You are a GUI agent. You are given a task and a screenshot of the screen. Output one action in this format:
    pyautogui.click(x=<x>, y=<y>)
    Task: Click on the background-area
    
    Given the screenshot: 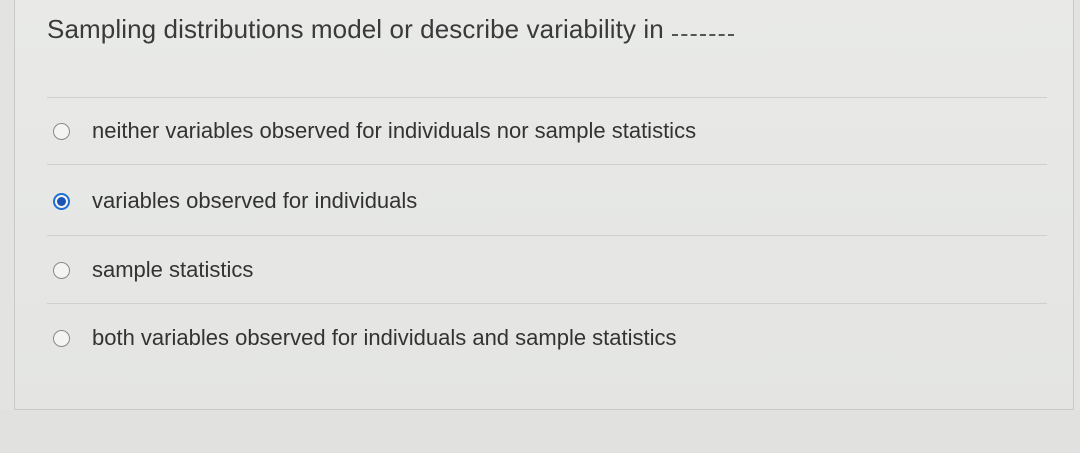 What is the action you would take?
    pyautogui.click(x=540, y=431)
    